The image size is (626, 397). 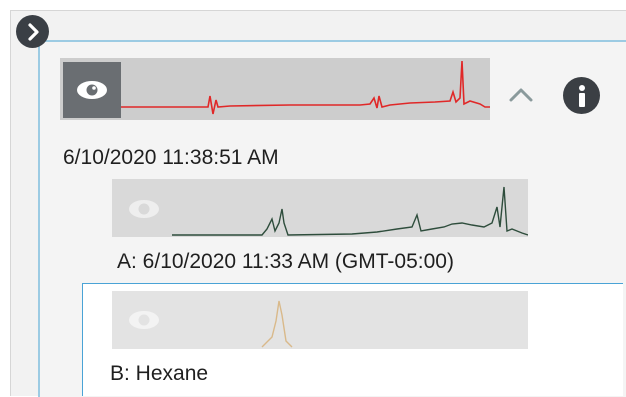 I want to click on expand-panel-button, so click(x=32, y=31).